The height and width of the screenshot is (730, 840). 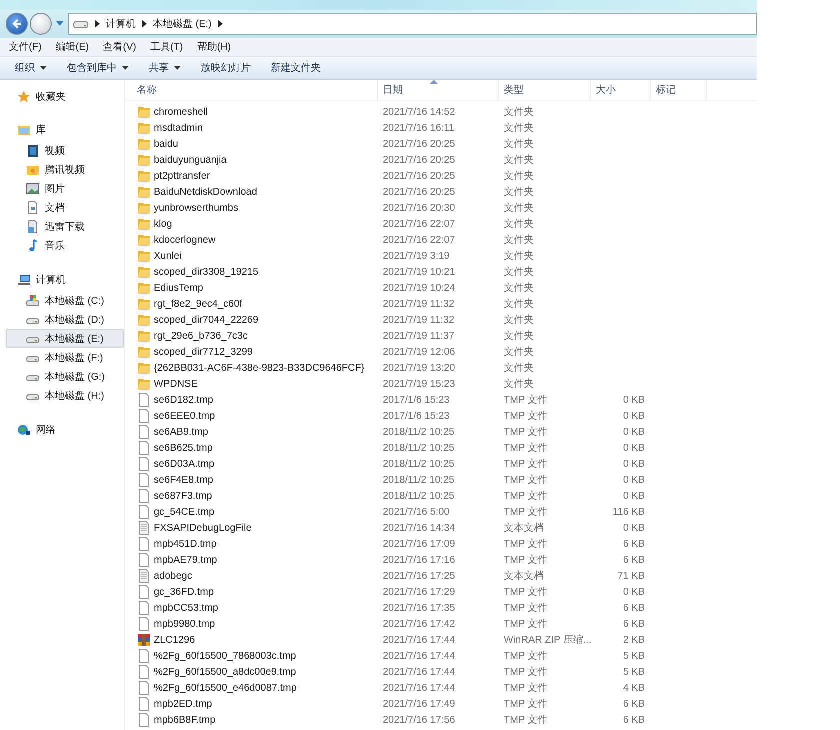 I want to click on sidebar-heading: 计算机, so click(x=51, y=279).